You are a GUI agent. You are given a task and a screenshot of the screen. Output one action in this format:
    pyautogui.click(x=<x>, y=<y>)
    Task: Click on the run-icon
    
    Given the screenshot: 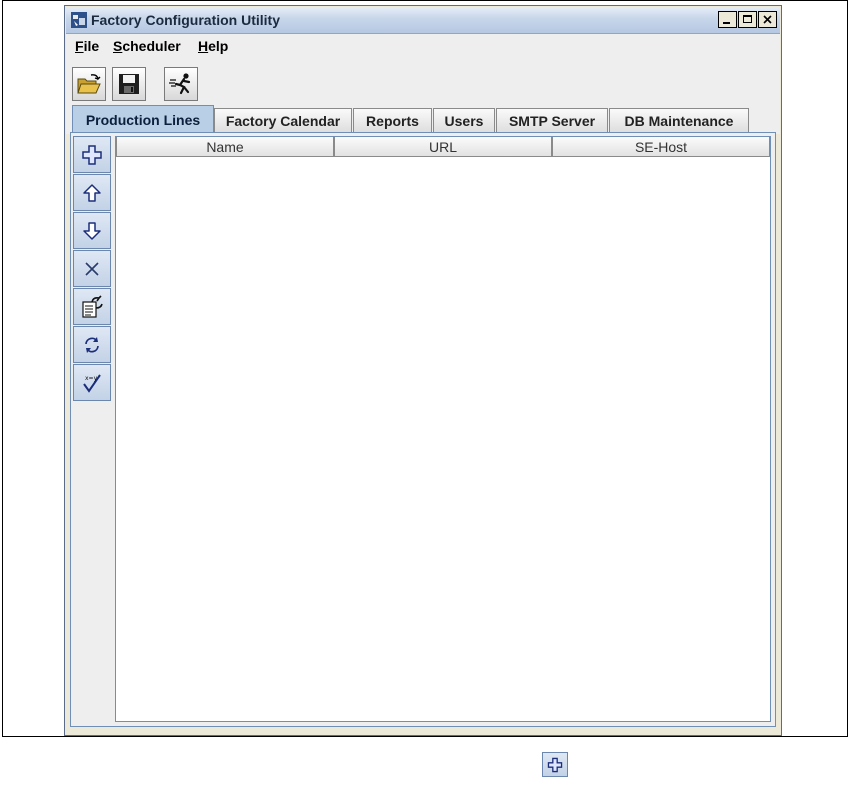 What is the action you would take?
    pyautogui.click(x=180, y=84)
    